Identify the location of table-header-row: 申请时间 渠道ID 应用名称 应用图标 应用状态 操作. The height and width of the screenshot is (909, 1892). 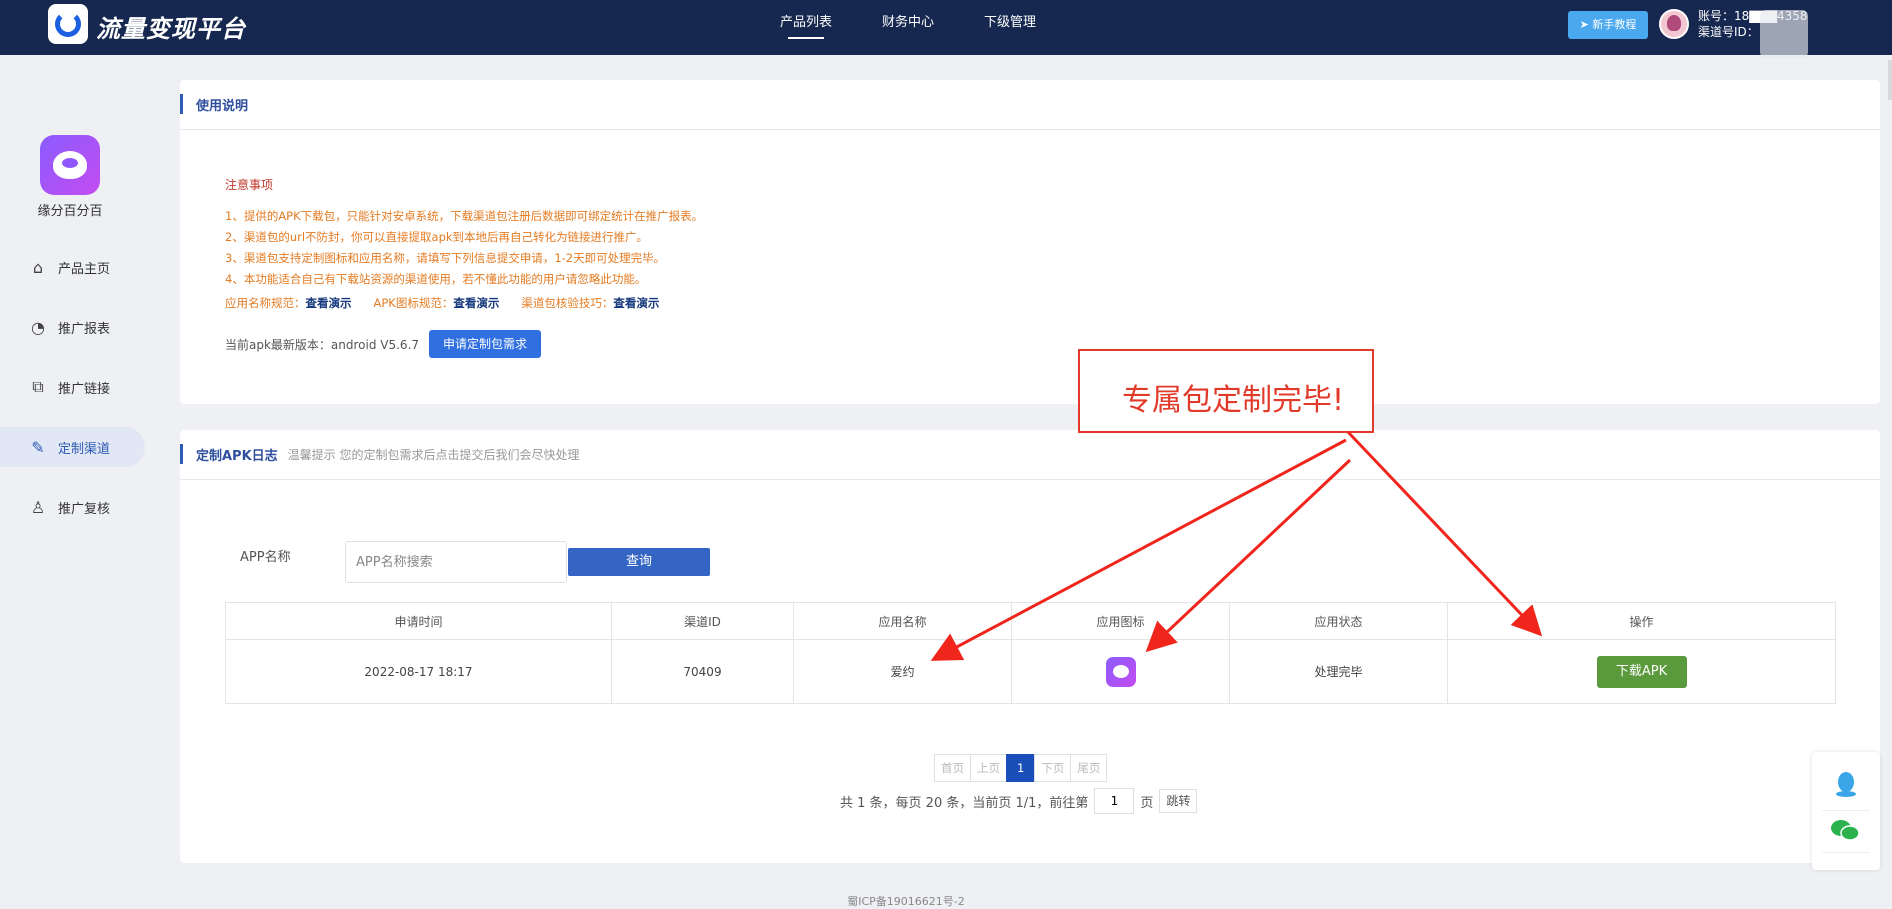
(1030, 621).